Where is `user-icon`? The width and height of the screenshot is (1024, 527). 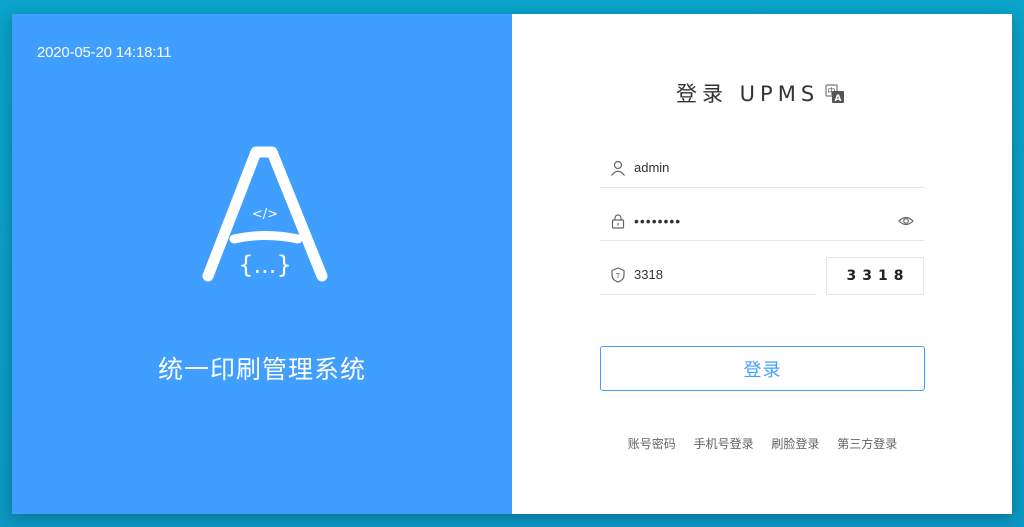
user-icon is located at coordinates (618, 168).